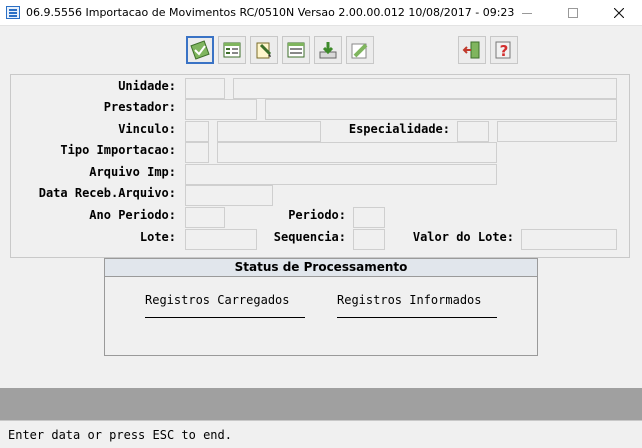 The image size is (642, 448). I want to click on import-download-icon, so click(328, 50).